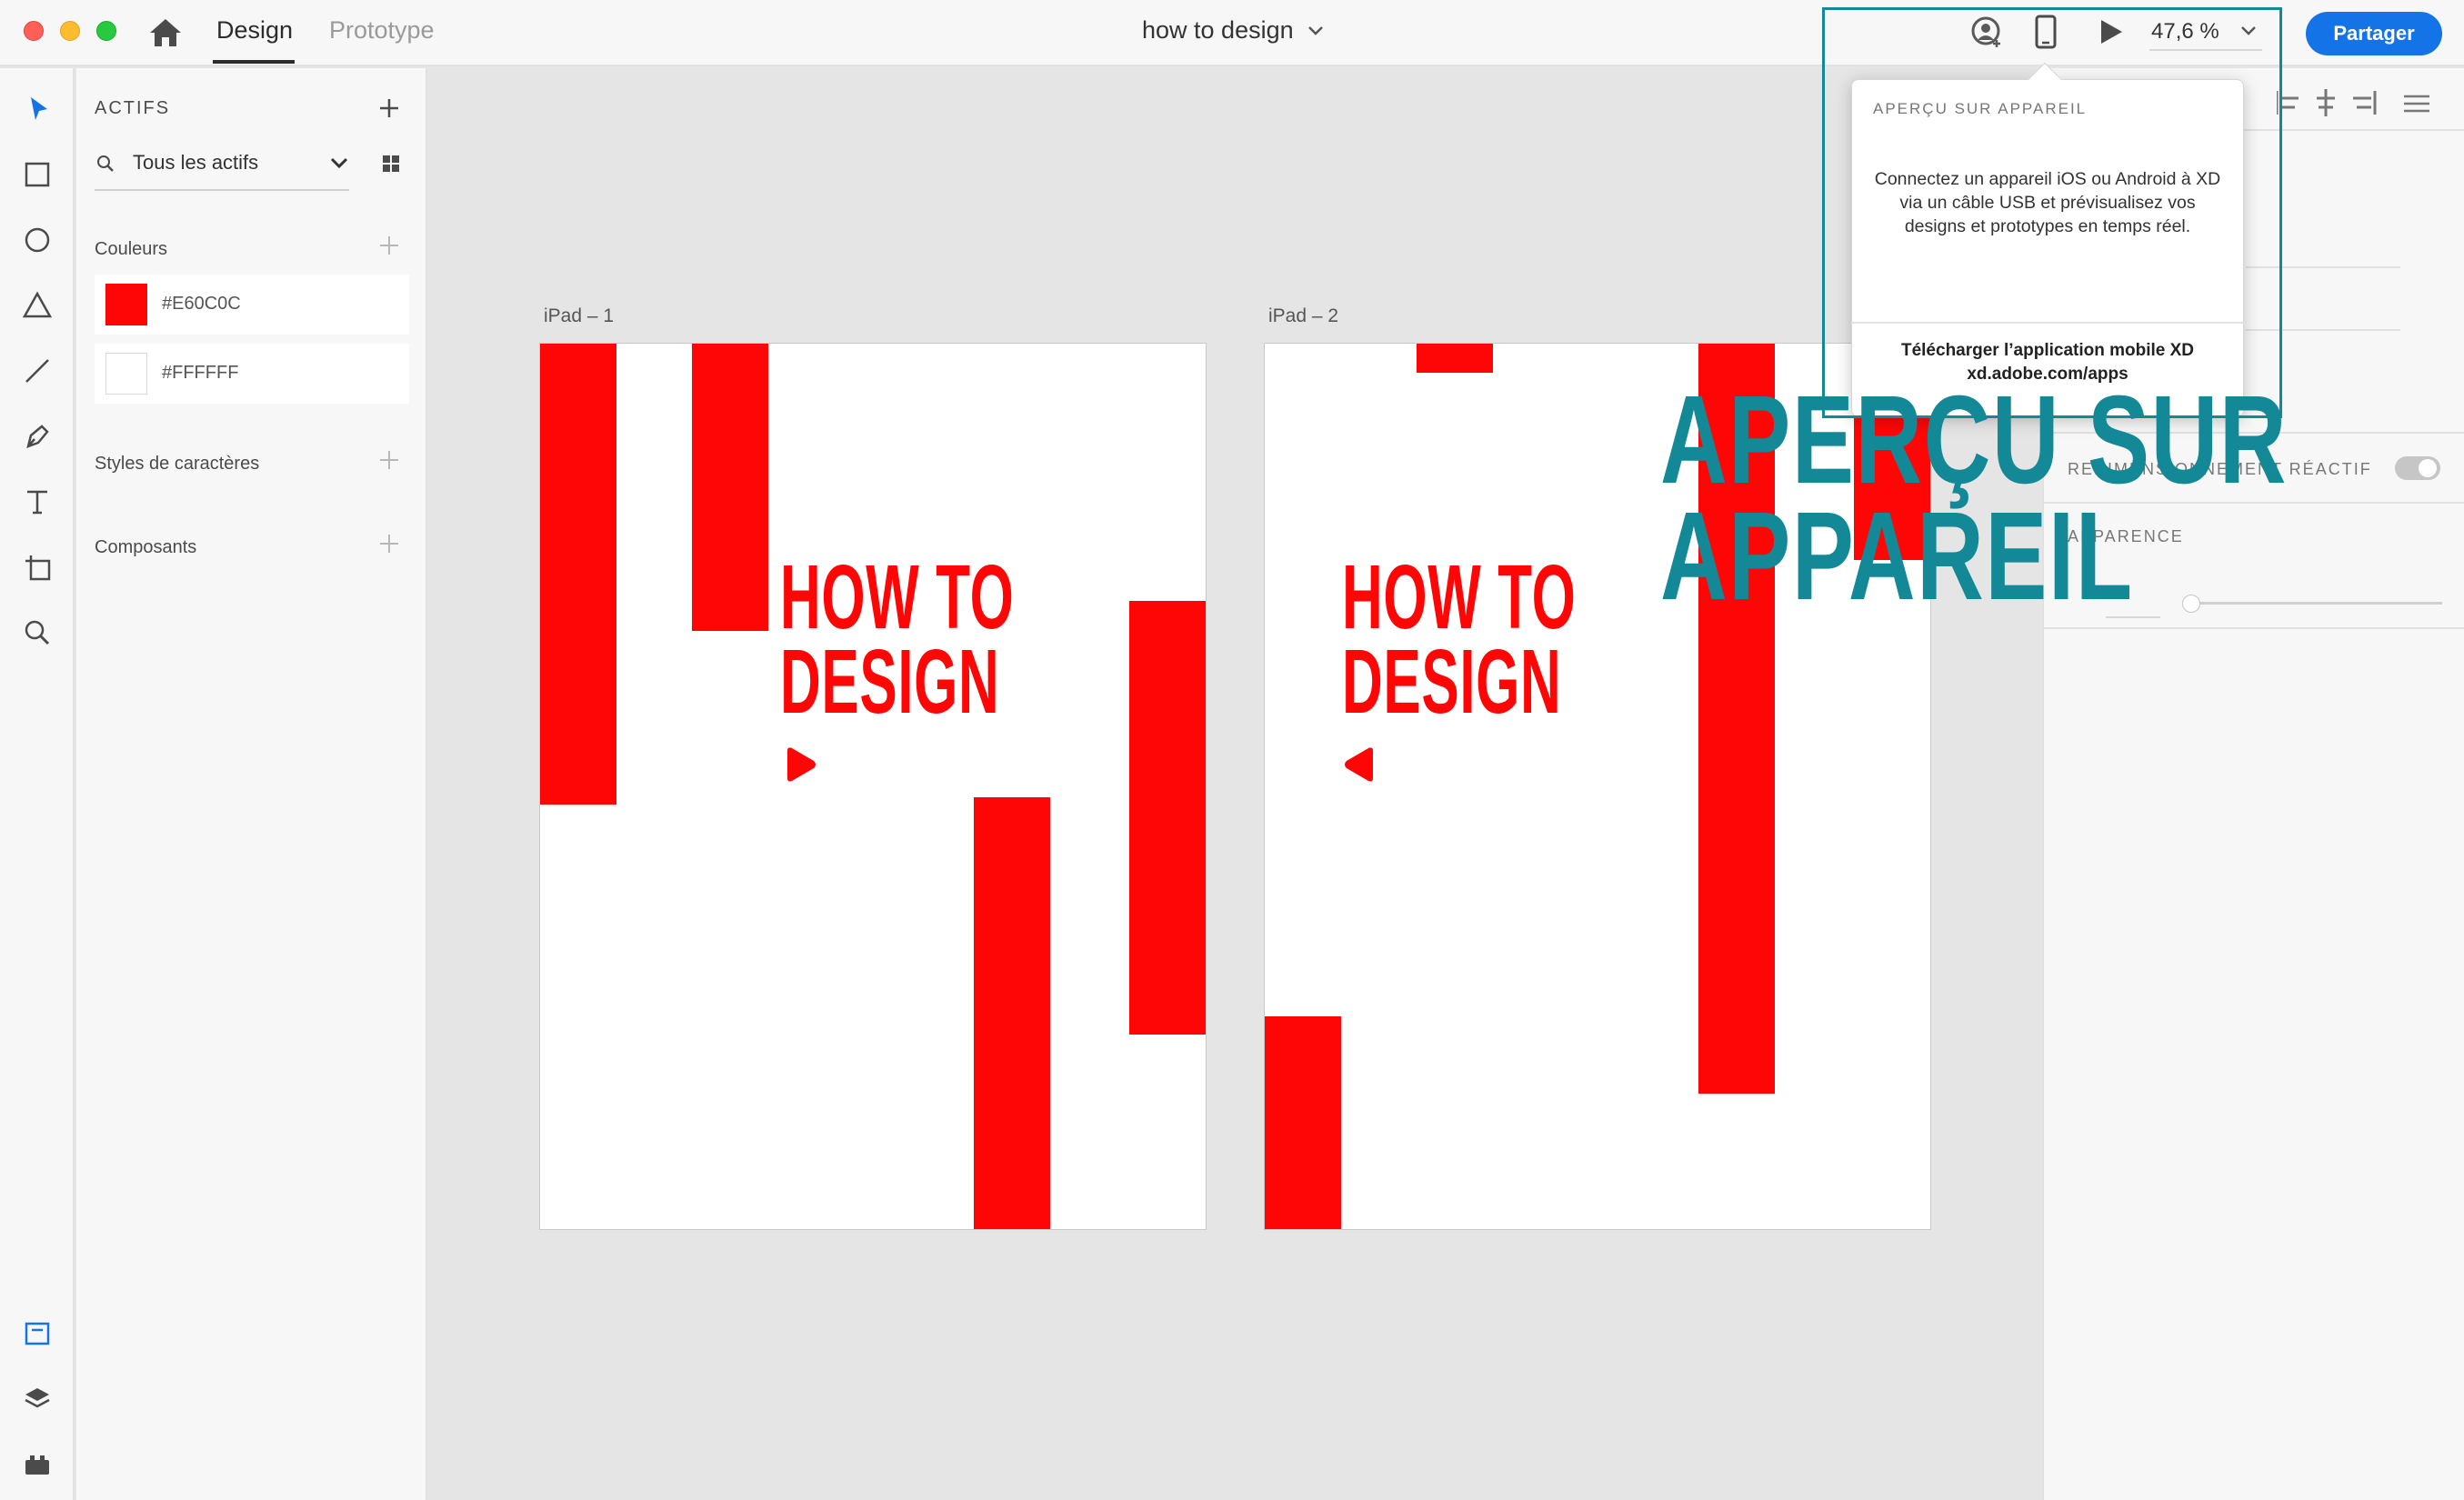  Describe the element at coordinates (38, 305) in the screenshot. I see `polygon-tool-icon` at that location.